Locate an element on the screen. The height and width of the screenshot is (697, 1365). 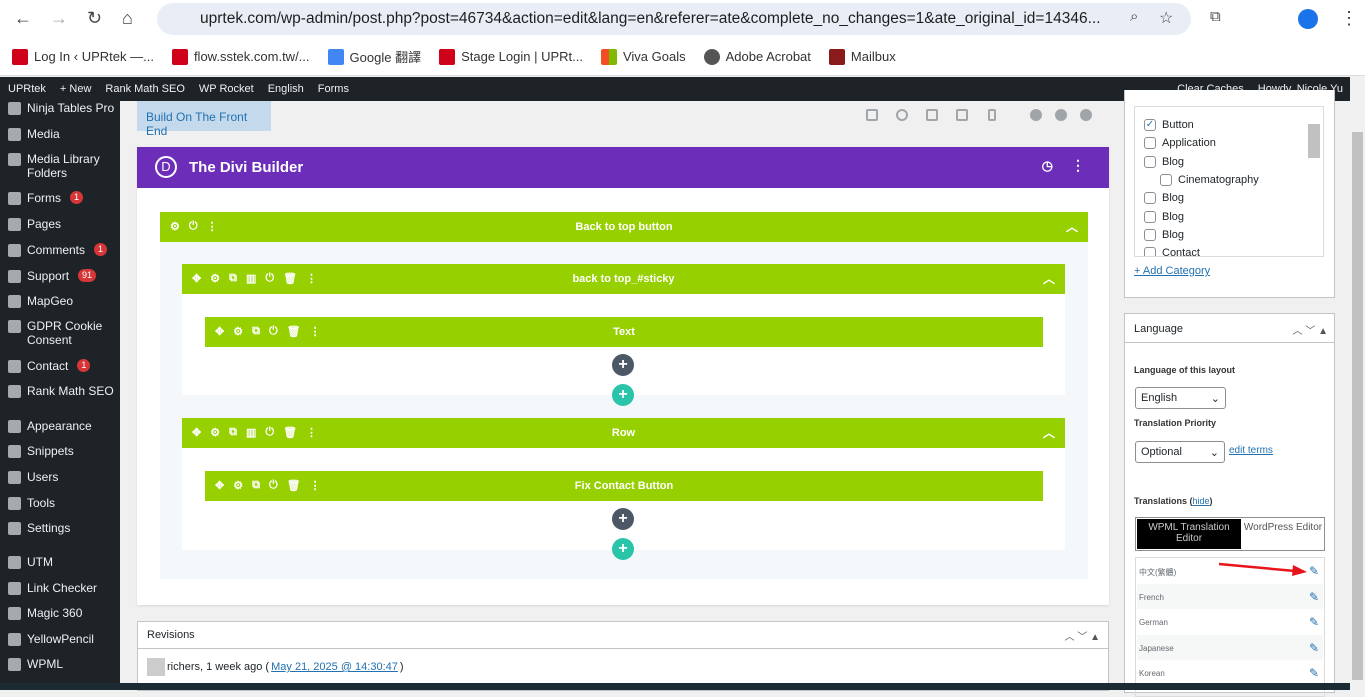
sidebar-item: Media Library Folders is located at coordinates (62, 166).